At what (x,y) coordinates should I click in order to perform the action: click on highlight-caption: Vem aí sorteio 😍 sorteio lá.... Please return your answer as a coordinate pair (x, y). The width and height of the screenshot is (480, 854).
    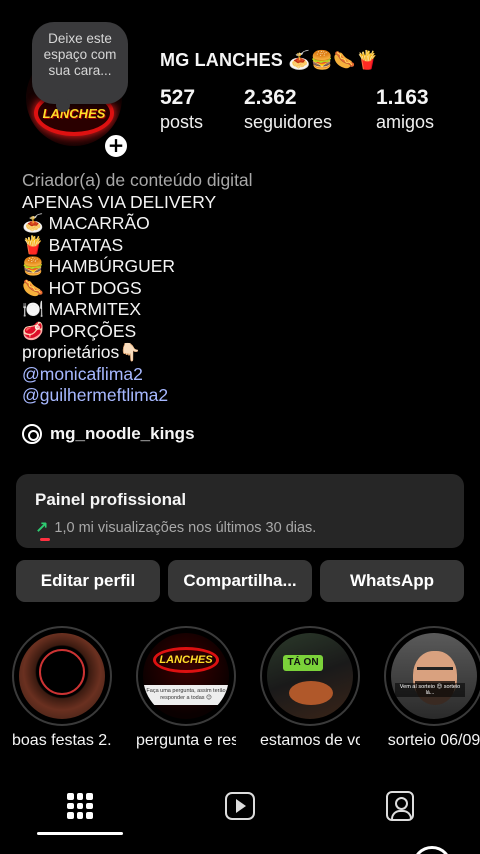
    Looking at the image, I should click on (430, 690).